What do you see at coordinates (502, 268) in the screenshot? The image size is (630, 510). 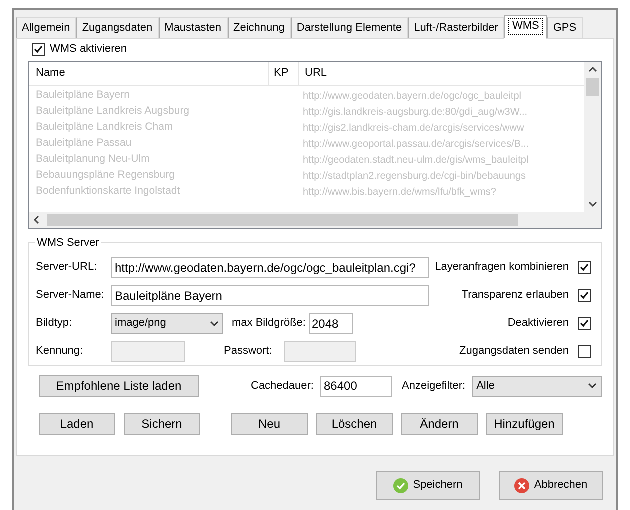 I see `checkbox-label: Layeranfragen kombinieren` at bounding box center [502, 268].